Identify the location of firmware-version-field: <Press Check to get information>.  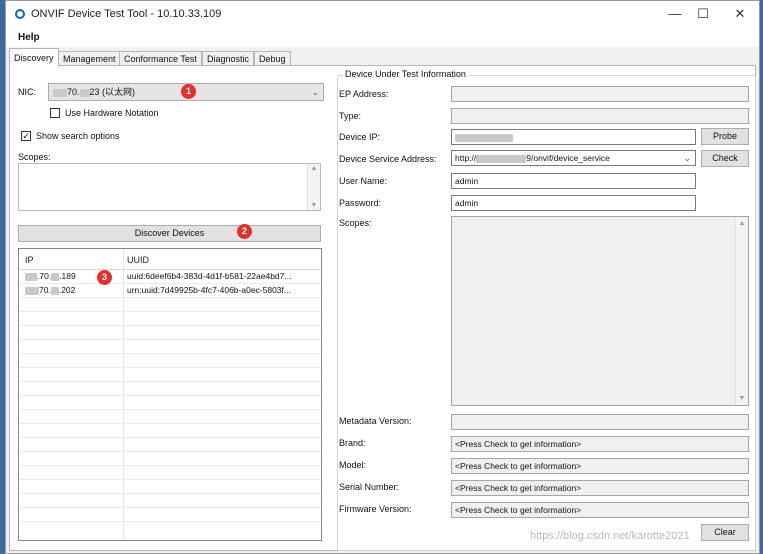
(600, 510).